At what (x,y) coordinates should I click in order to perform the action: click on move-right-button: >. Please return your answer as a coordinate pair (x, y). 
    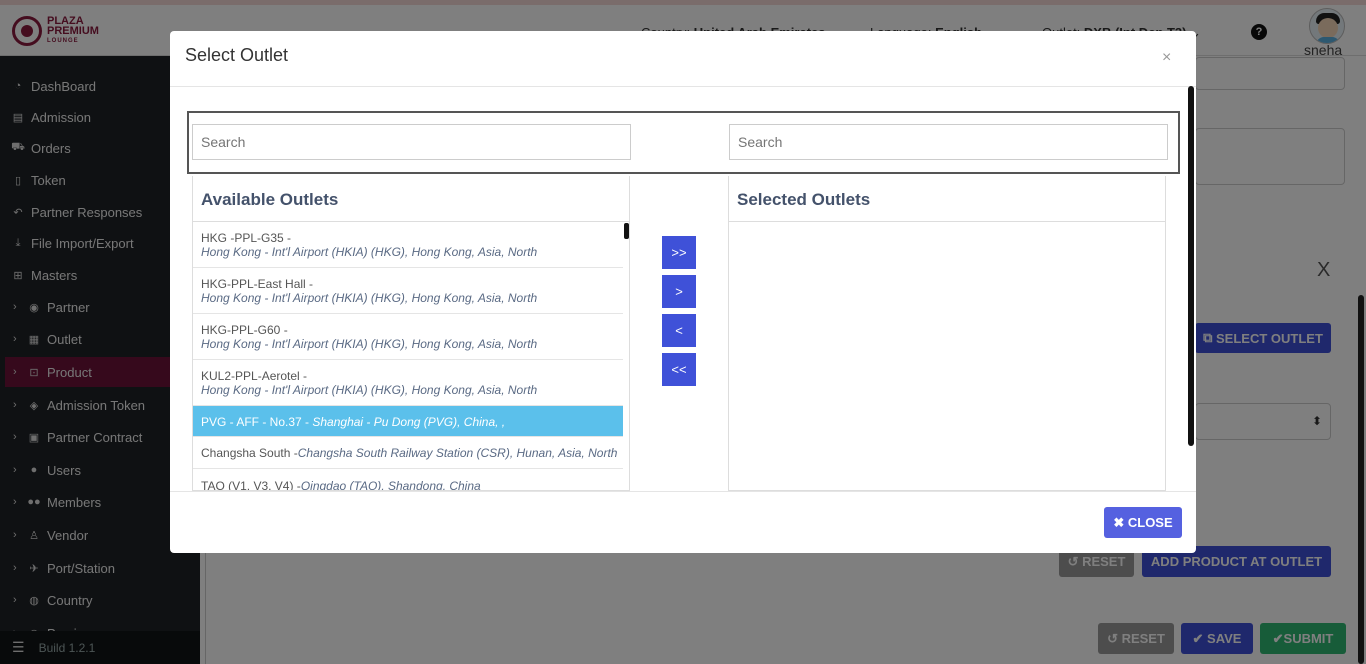
    Looking at the image, I should click on (679, 291).